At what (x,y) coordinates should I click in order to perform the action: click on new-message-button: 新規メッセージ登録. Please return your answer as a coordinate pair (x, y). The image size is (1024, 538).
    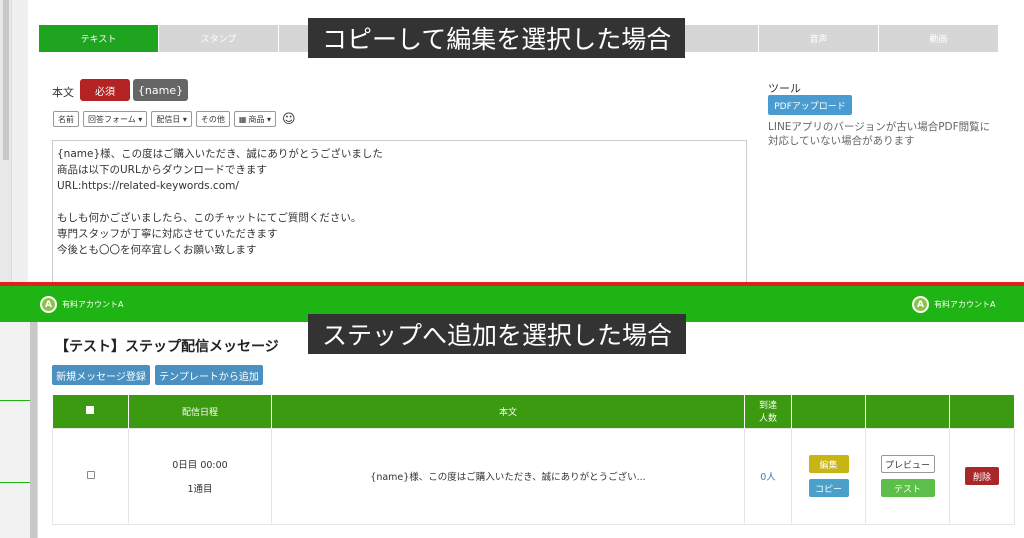
    Looking at the image, I should click on (101, 375).